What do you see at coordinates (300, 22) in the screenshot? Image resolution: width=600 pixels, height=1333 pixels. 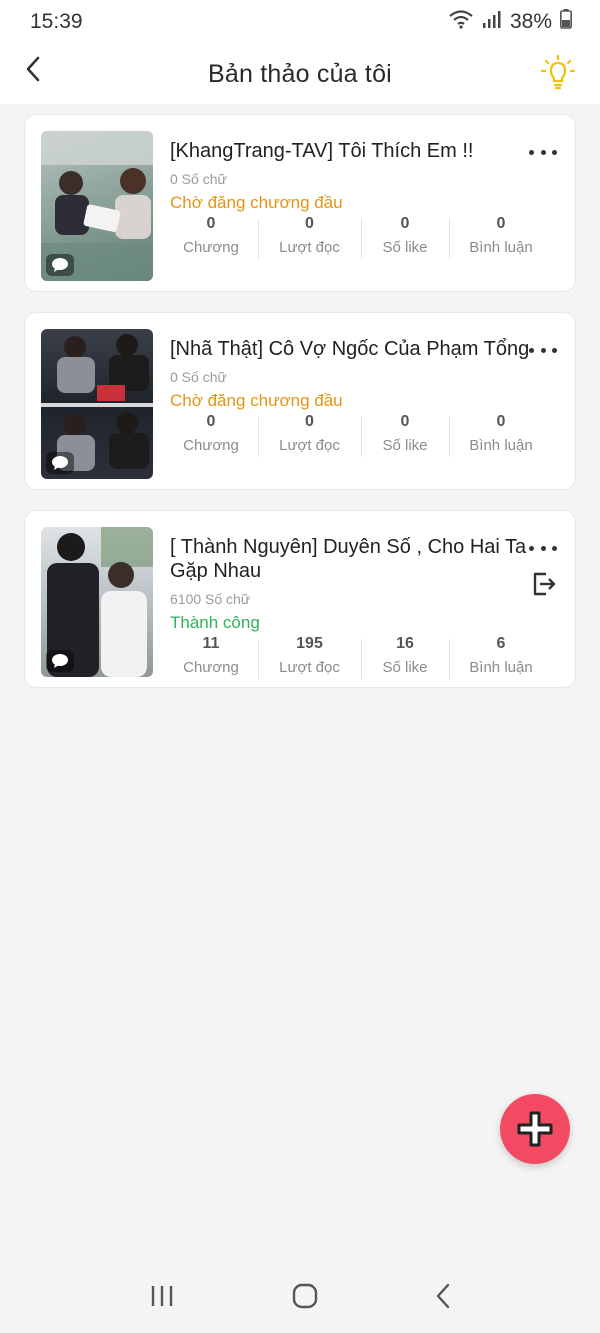 I see `status-bar: 15:39 38%` at bounding box center [300, 22].